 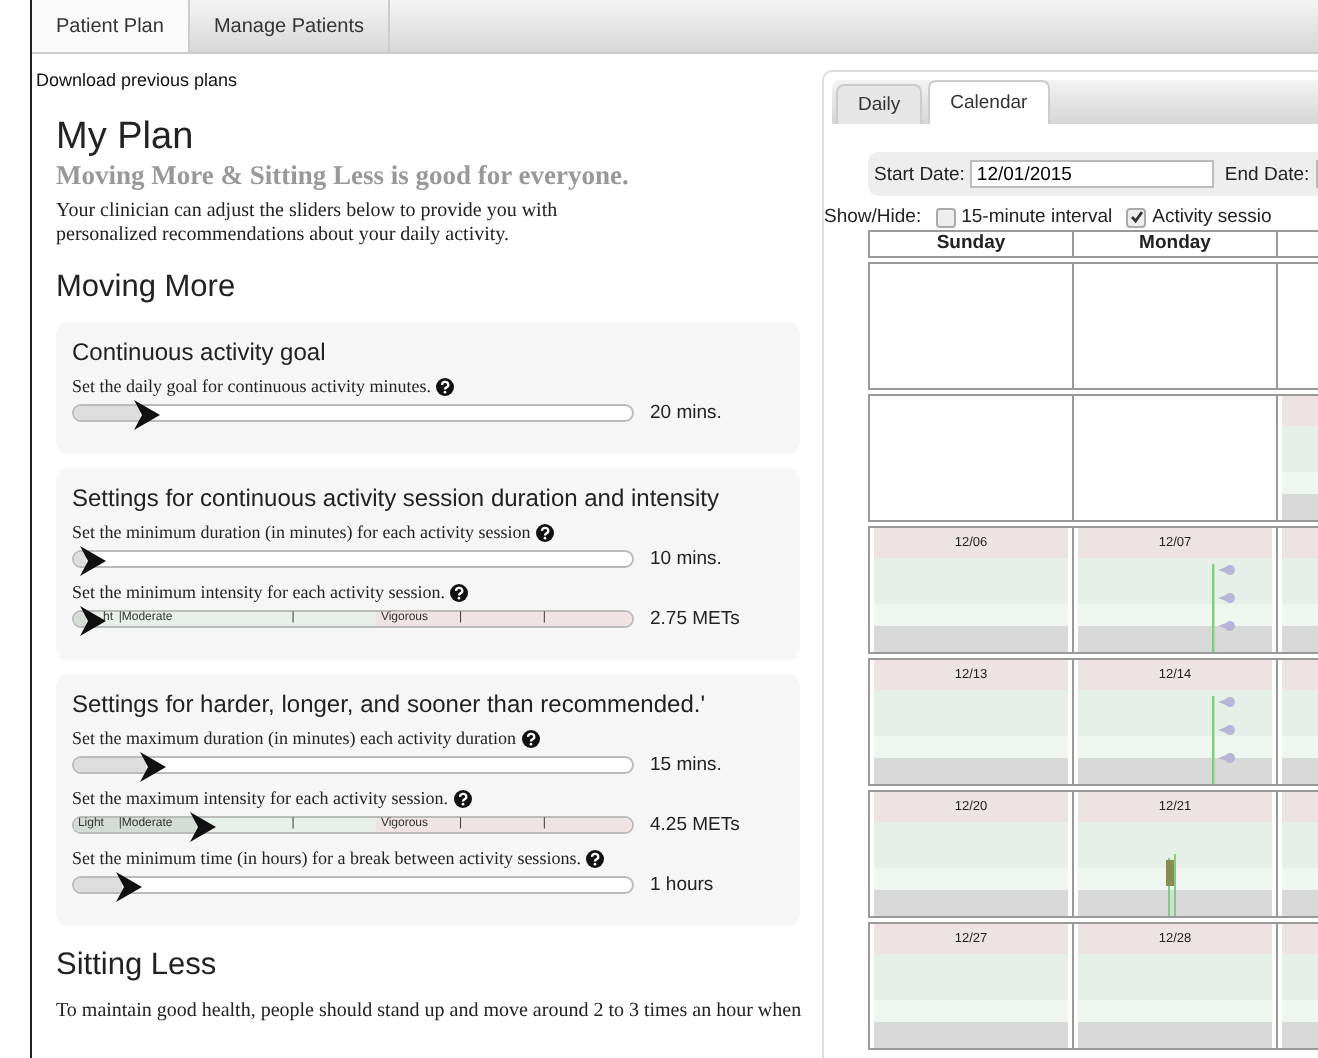 What do you see at coordinates (695, 825) in the screenshot?
I see `slider-value: 4.25 METs` at bounding box center [695, 825].